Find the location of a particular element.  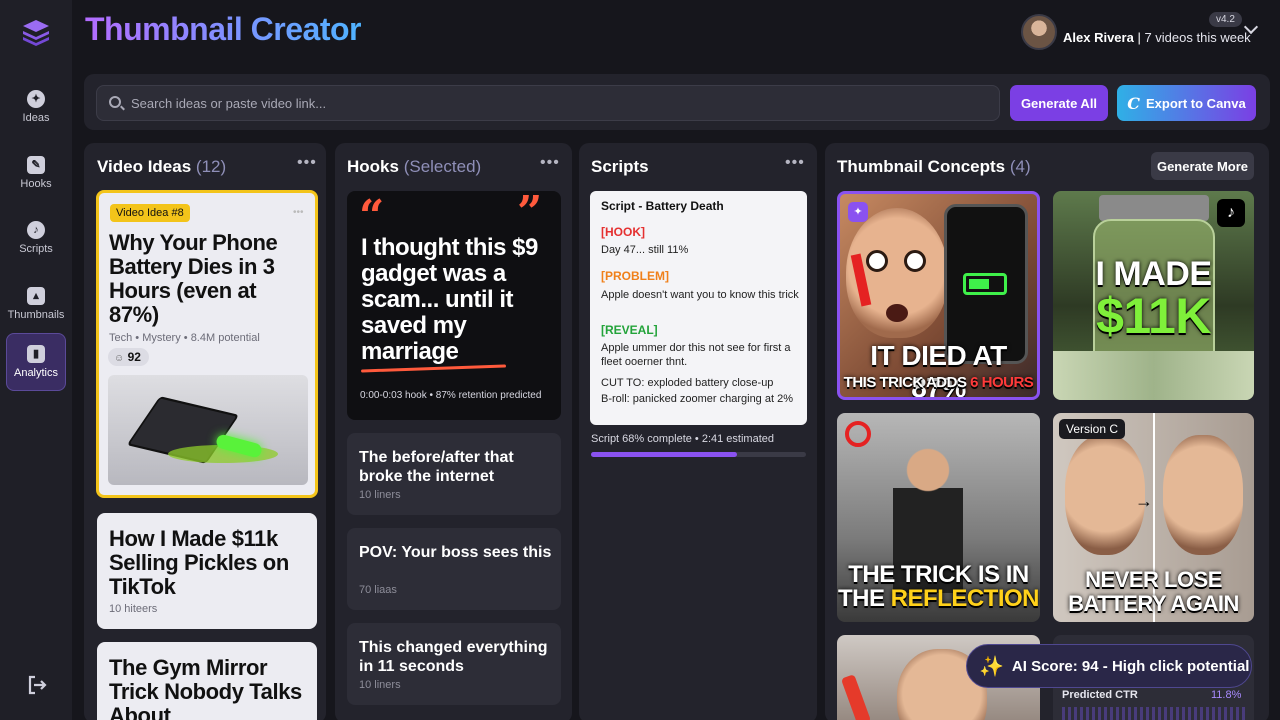

hook-count: 70 liaas is located at coordinates (378, 590).